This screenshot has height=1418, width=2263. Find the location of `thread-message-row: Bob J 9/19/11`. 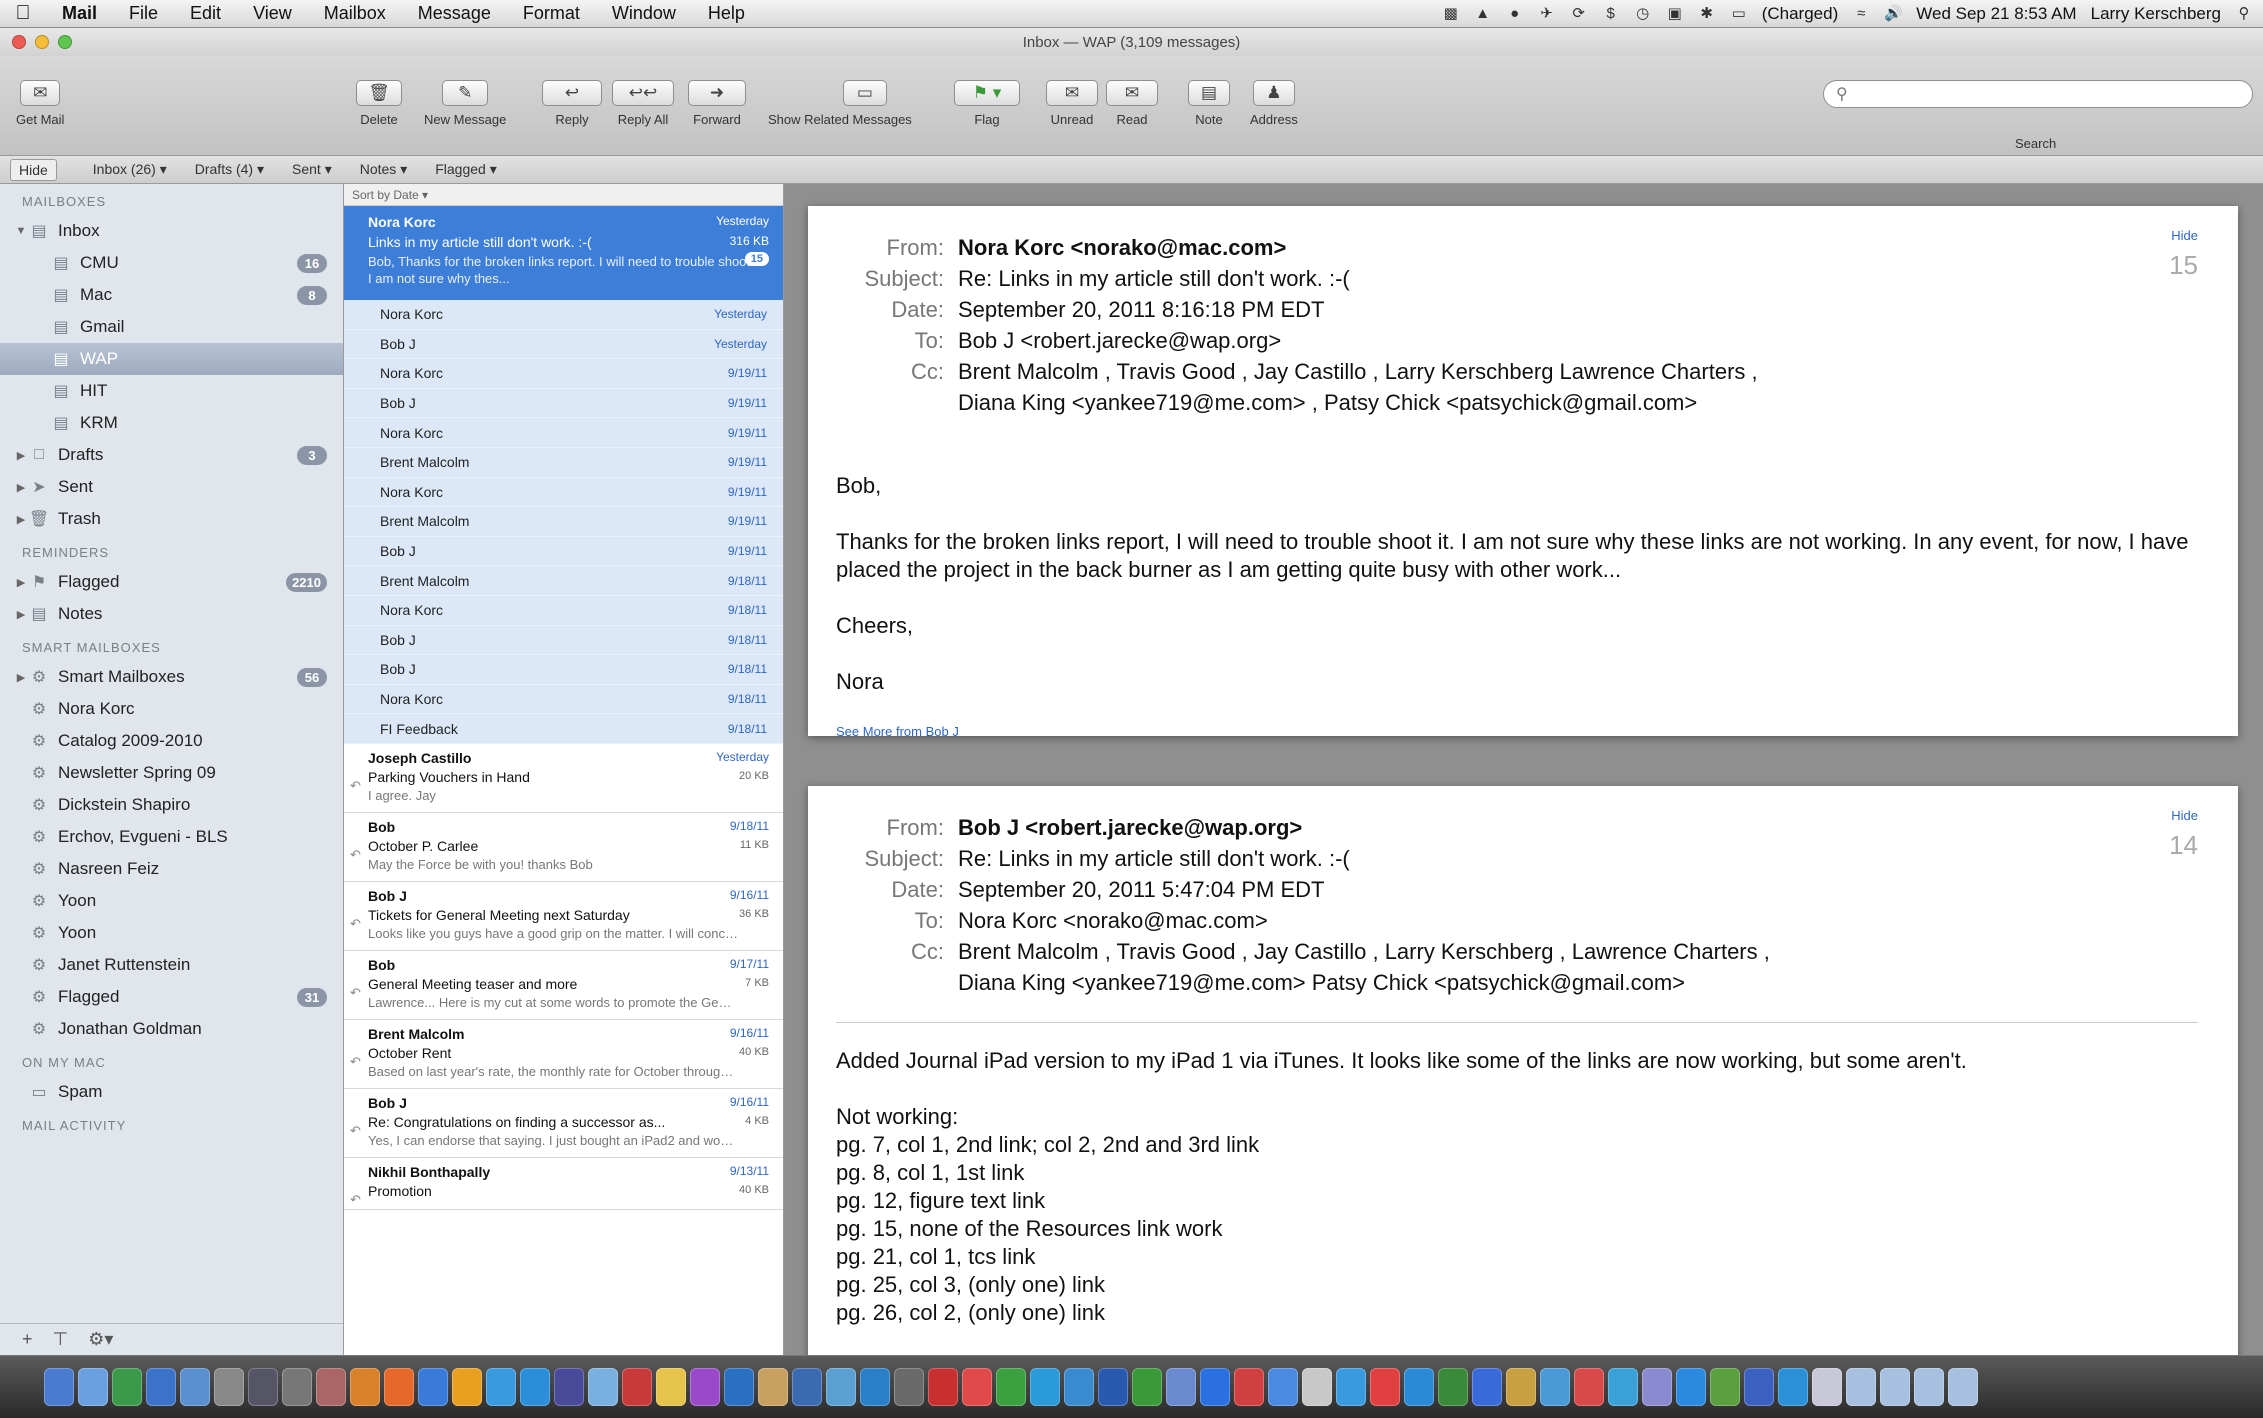

thread-message-row: Bob J 9/19/11 is located at coordinates (563, 551).